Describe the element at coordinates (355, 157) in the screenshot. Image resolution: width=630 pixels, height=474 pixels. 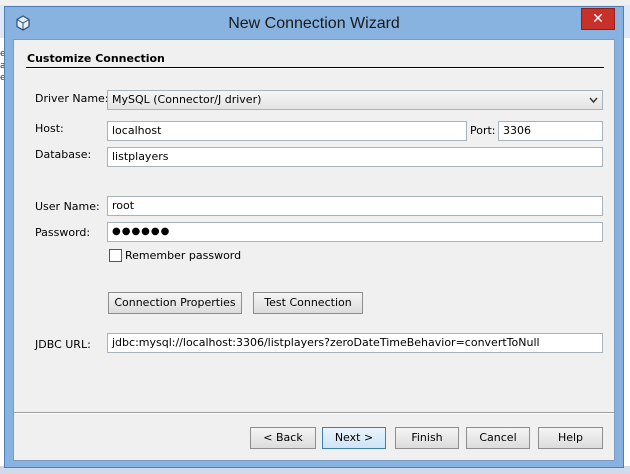
I see `database-input: listplayers` at that location.